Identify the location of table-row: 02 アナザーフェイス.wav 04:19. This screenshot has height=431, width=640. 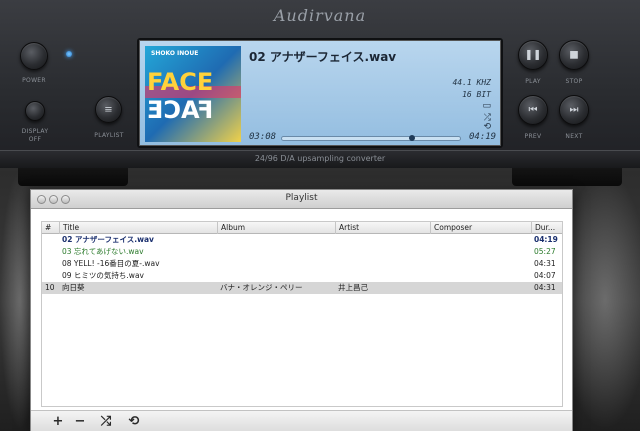
(302, 240).